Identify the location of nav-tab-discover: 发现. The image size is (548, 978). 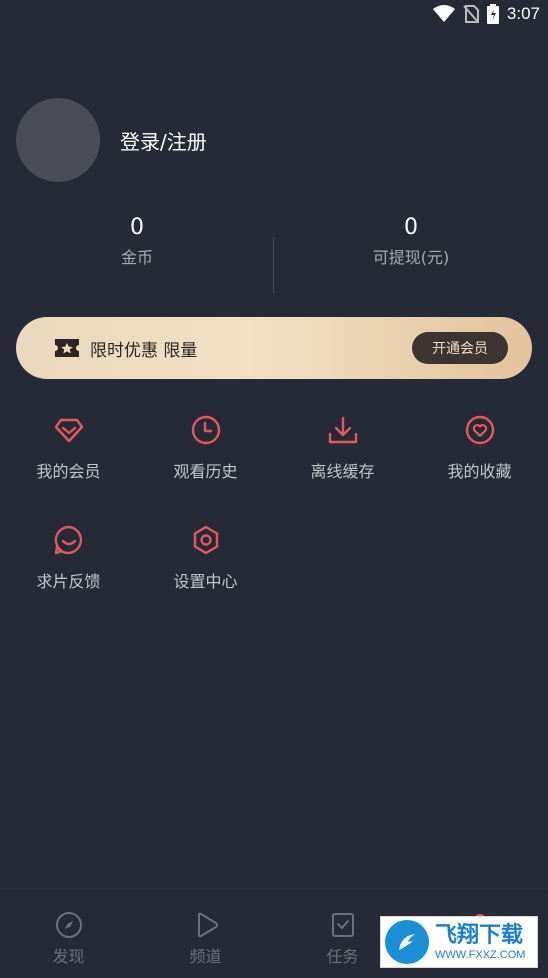
(68, 933).